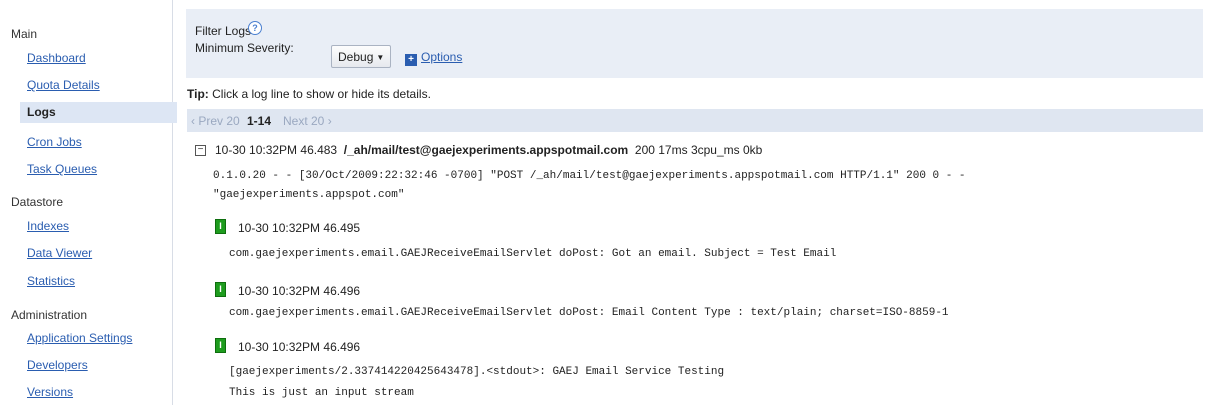 Image resolution: width=1211 pixels, height=405 pixels. Describe the element at coordinates (24, 34) in the screenshot. I see `sidebar-section-main: Main` at that location.